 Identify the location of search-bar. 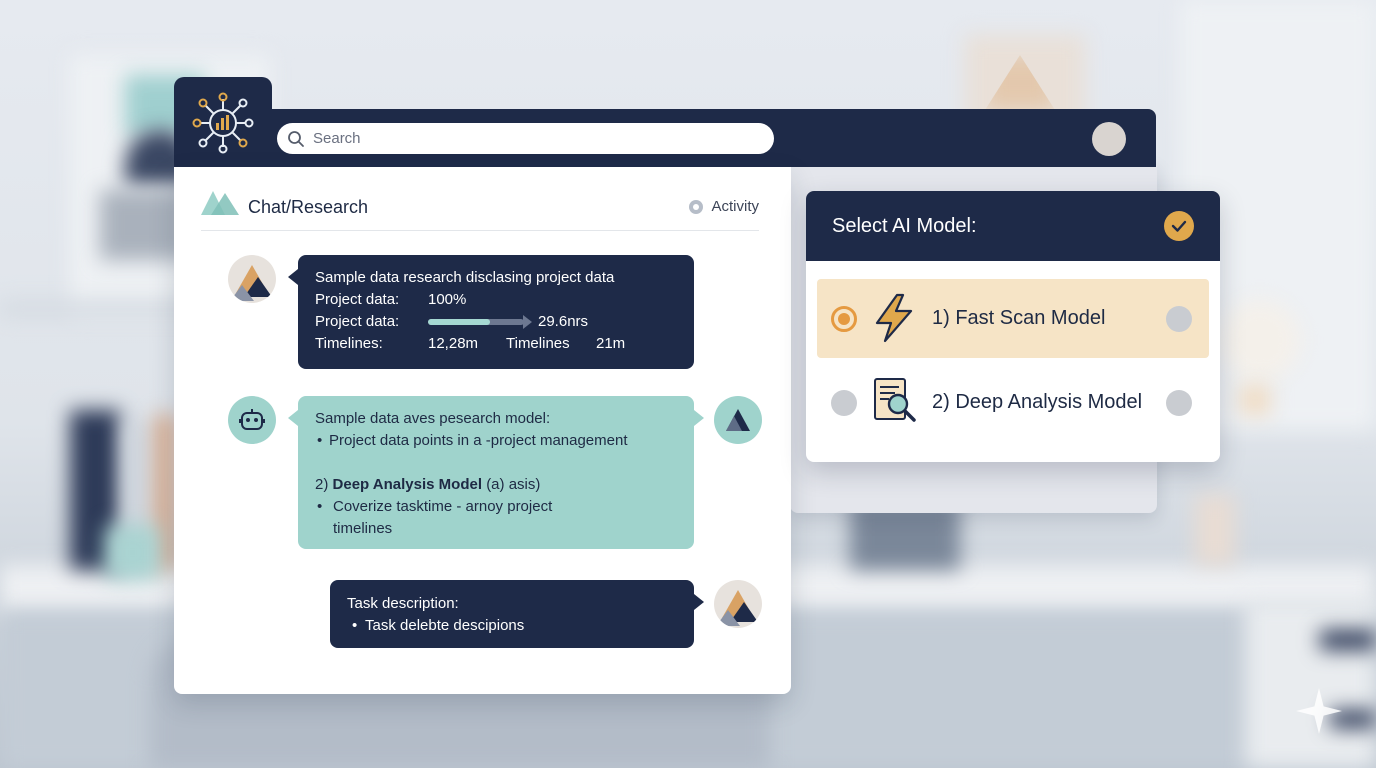
(525, 138).